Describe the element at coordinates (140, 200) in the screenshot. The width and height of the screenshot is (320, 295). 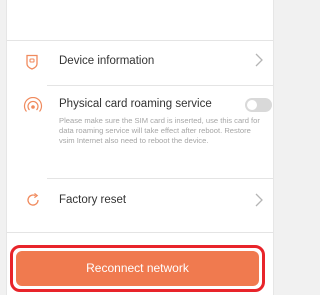
I see `factory-reset-row: Factory reset` at that location.